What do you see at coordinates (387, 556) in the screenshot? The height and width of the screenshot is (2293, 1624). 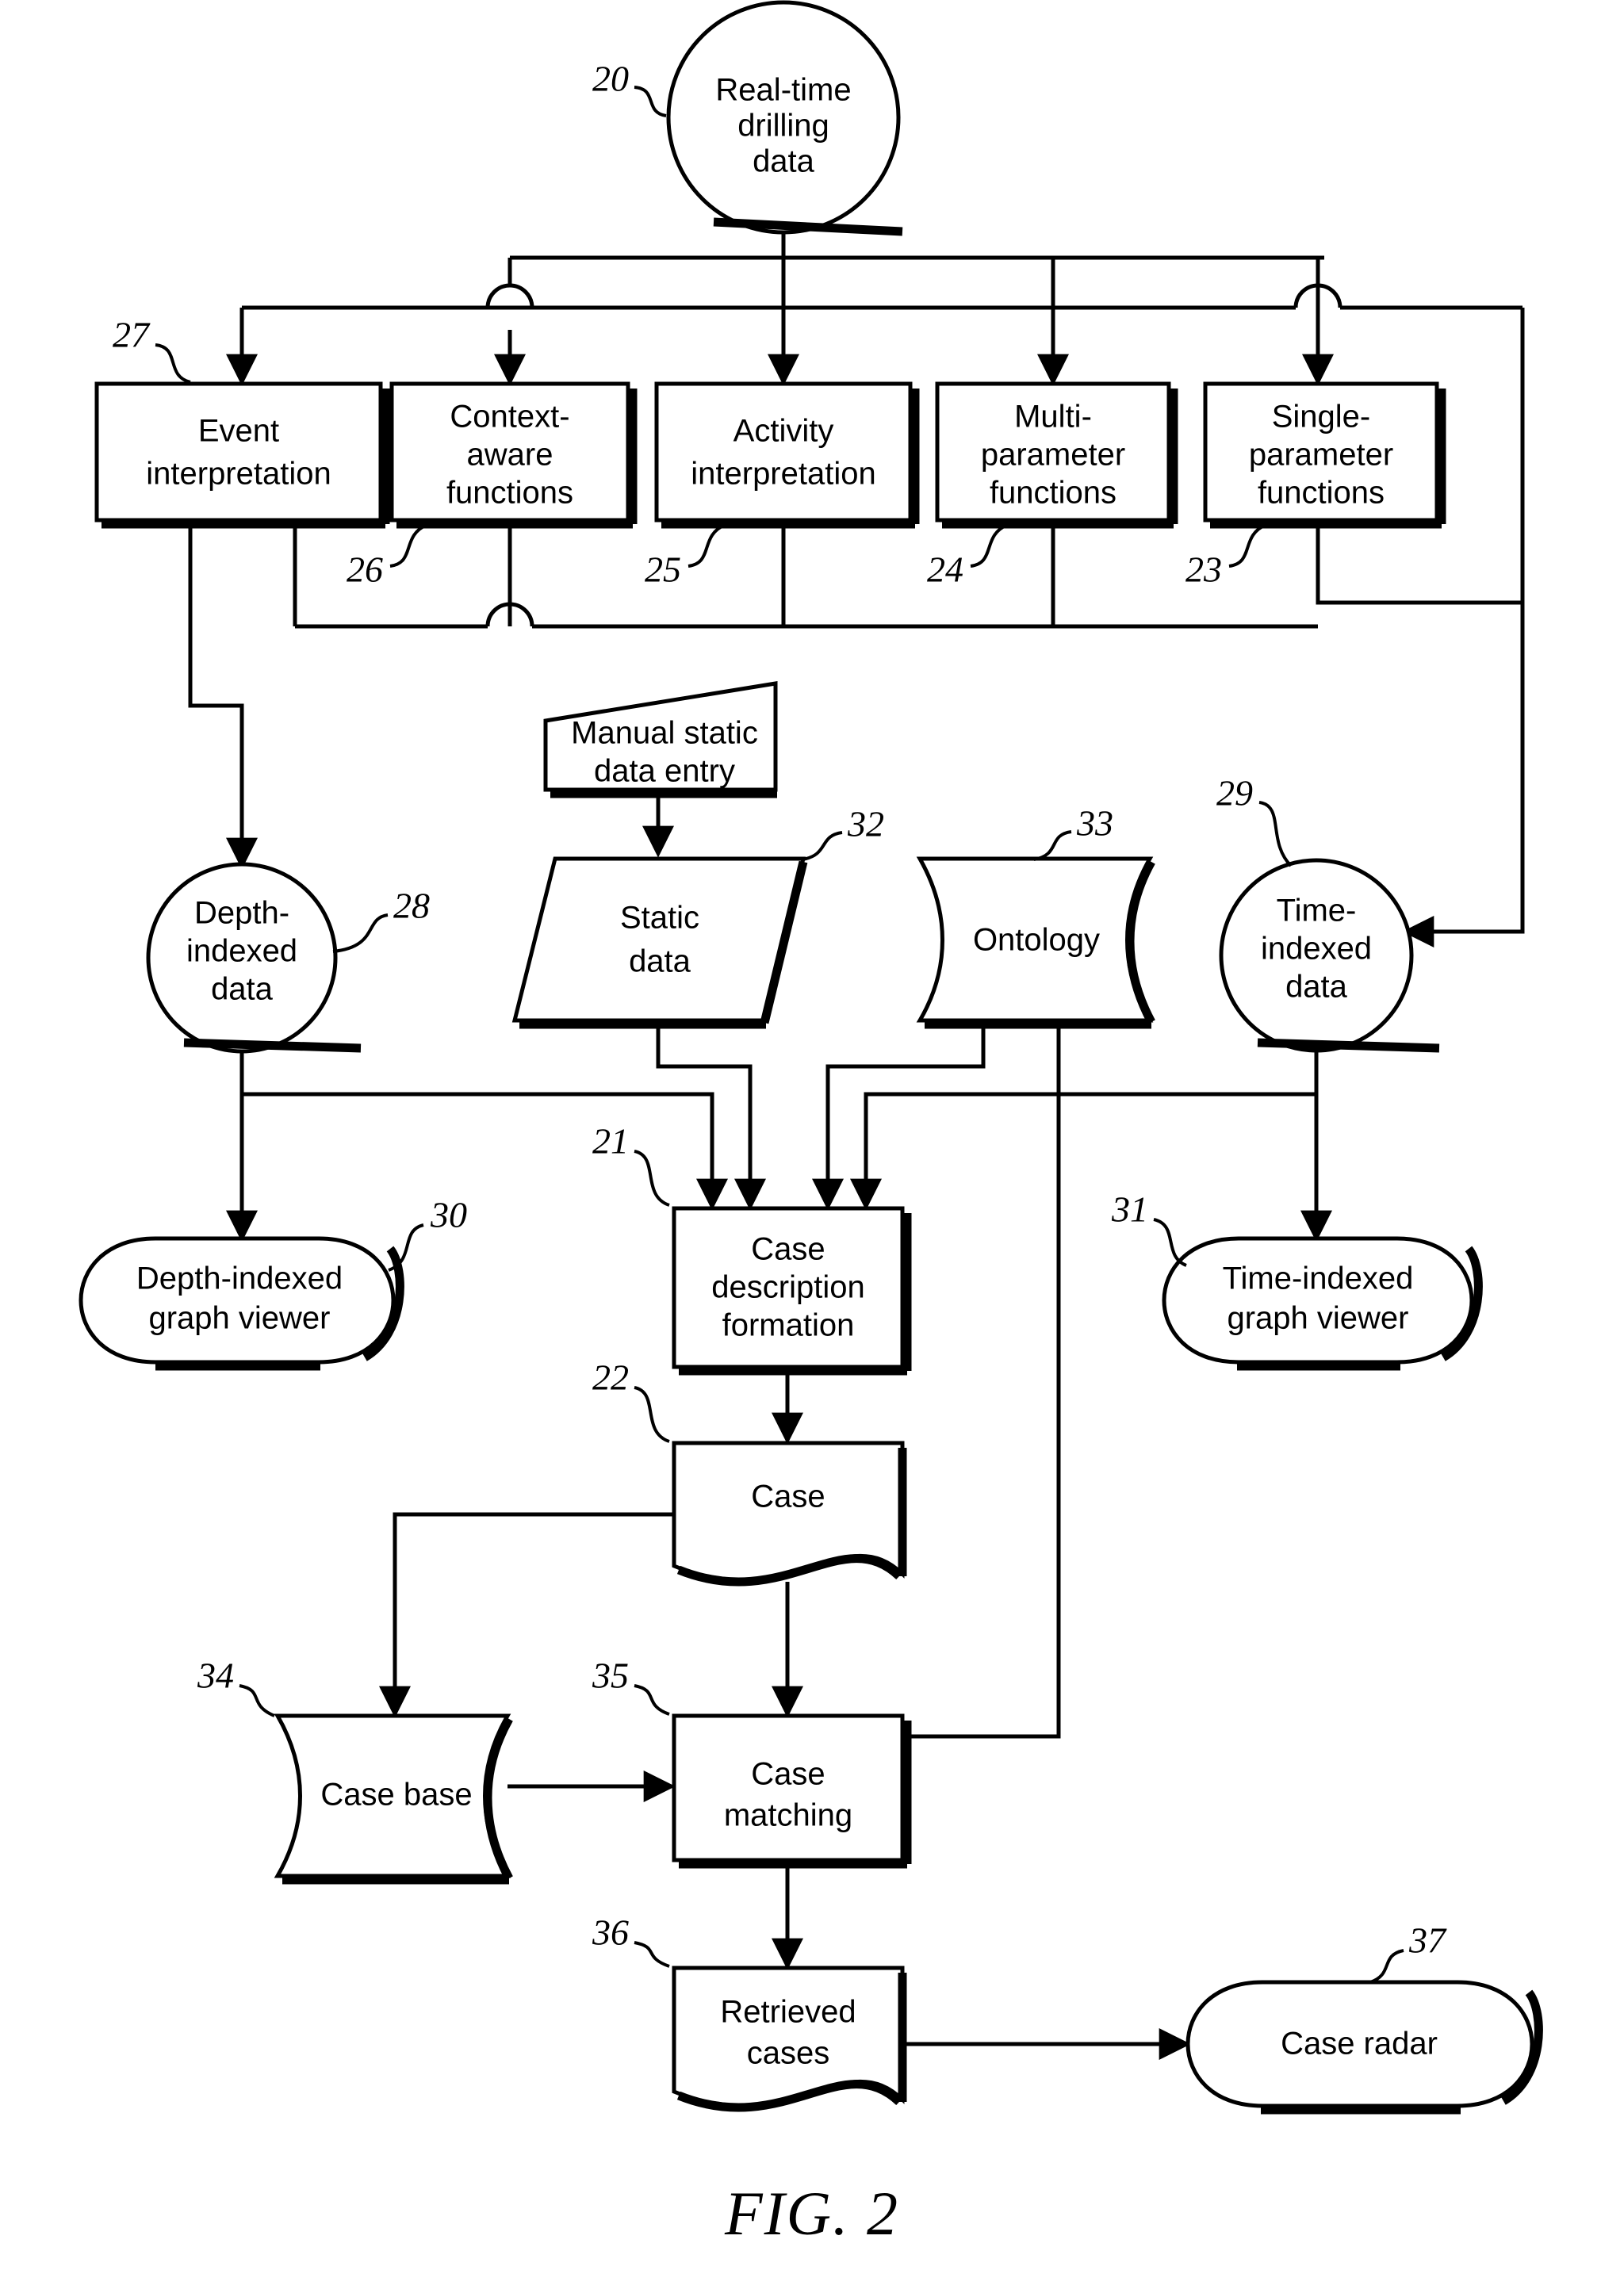 I see `ref-26: 26` at bounding box center [387, 556].